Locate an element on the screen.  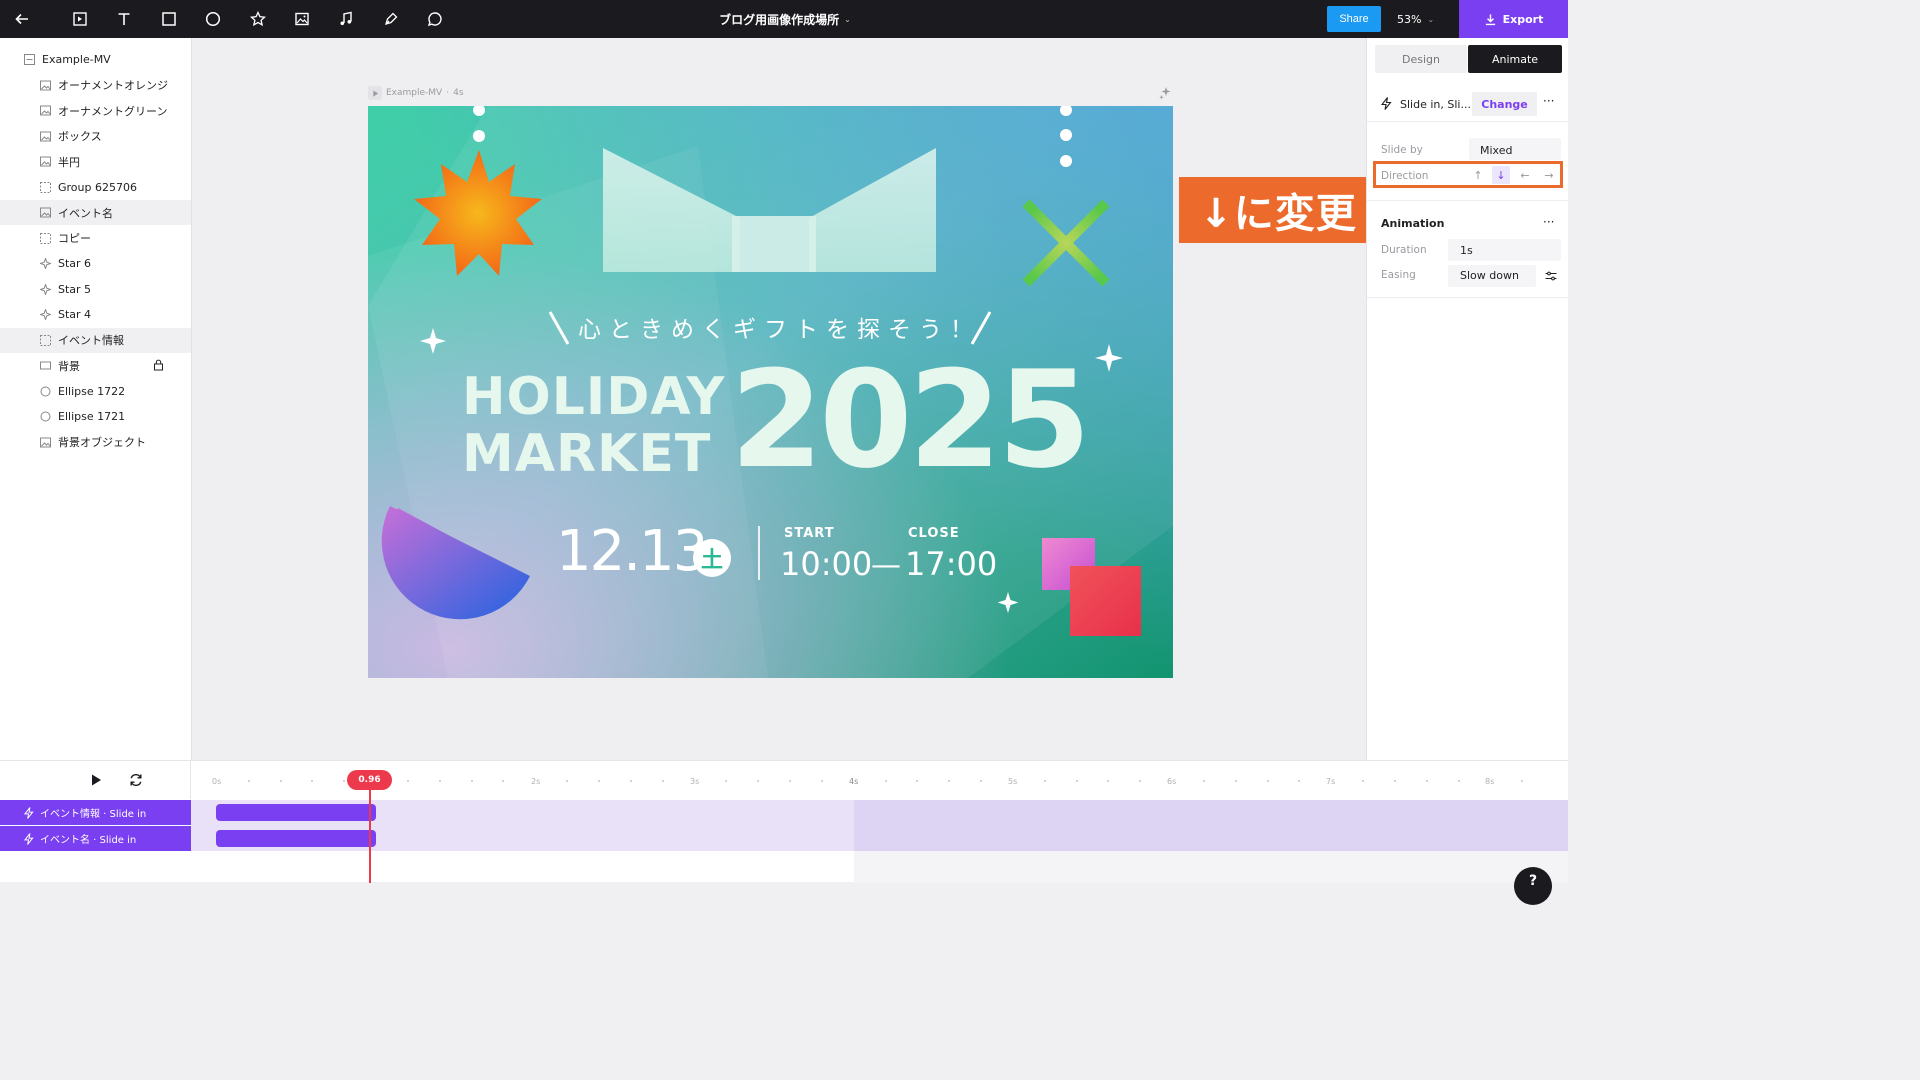
ellipse-icon is located at coordinates (45, 417).